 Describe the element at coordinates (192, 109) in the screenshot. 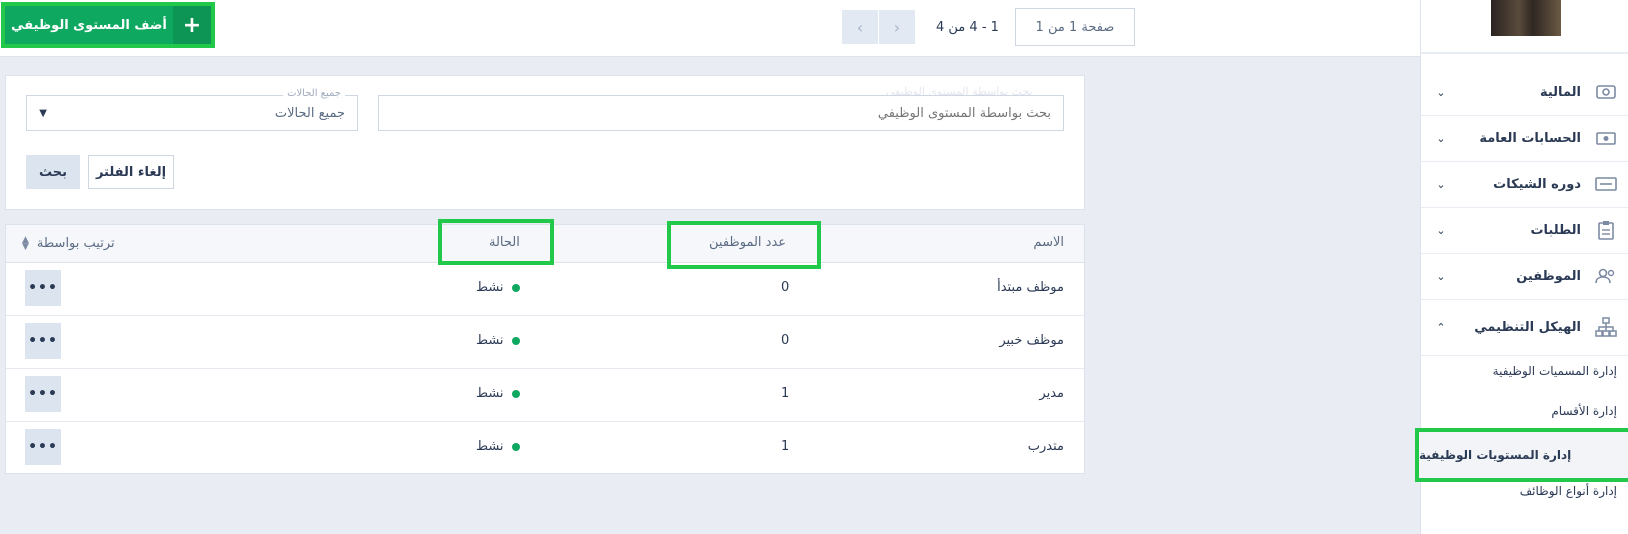

I see `status-select: جميع الحالات جميع الحالات ▼` at that location.